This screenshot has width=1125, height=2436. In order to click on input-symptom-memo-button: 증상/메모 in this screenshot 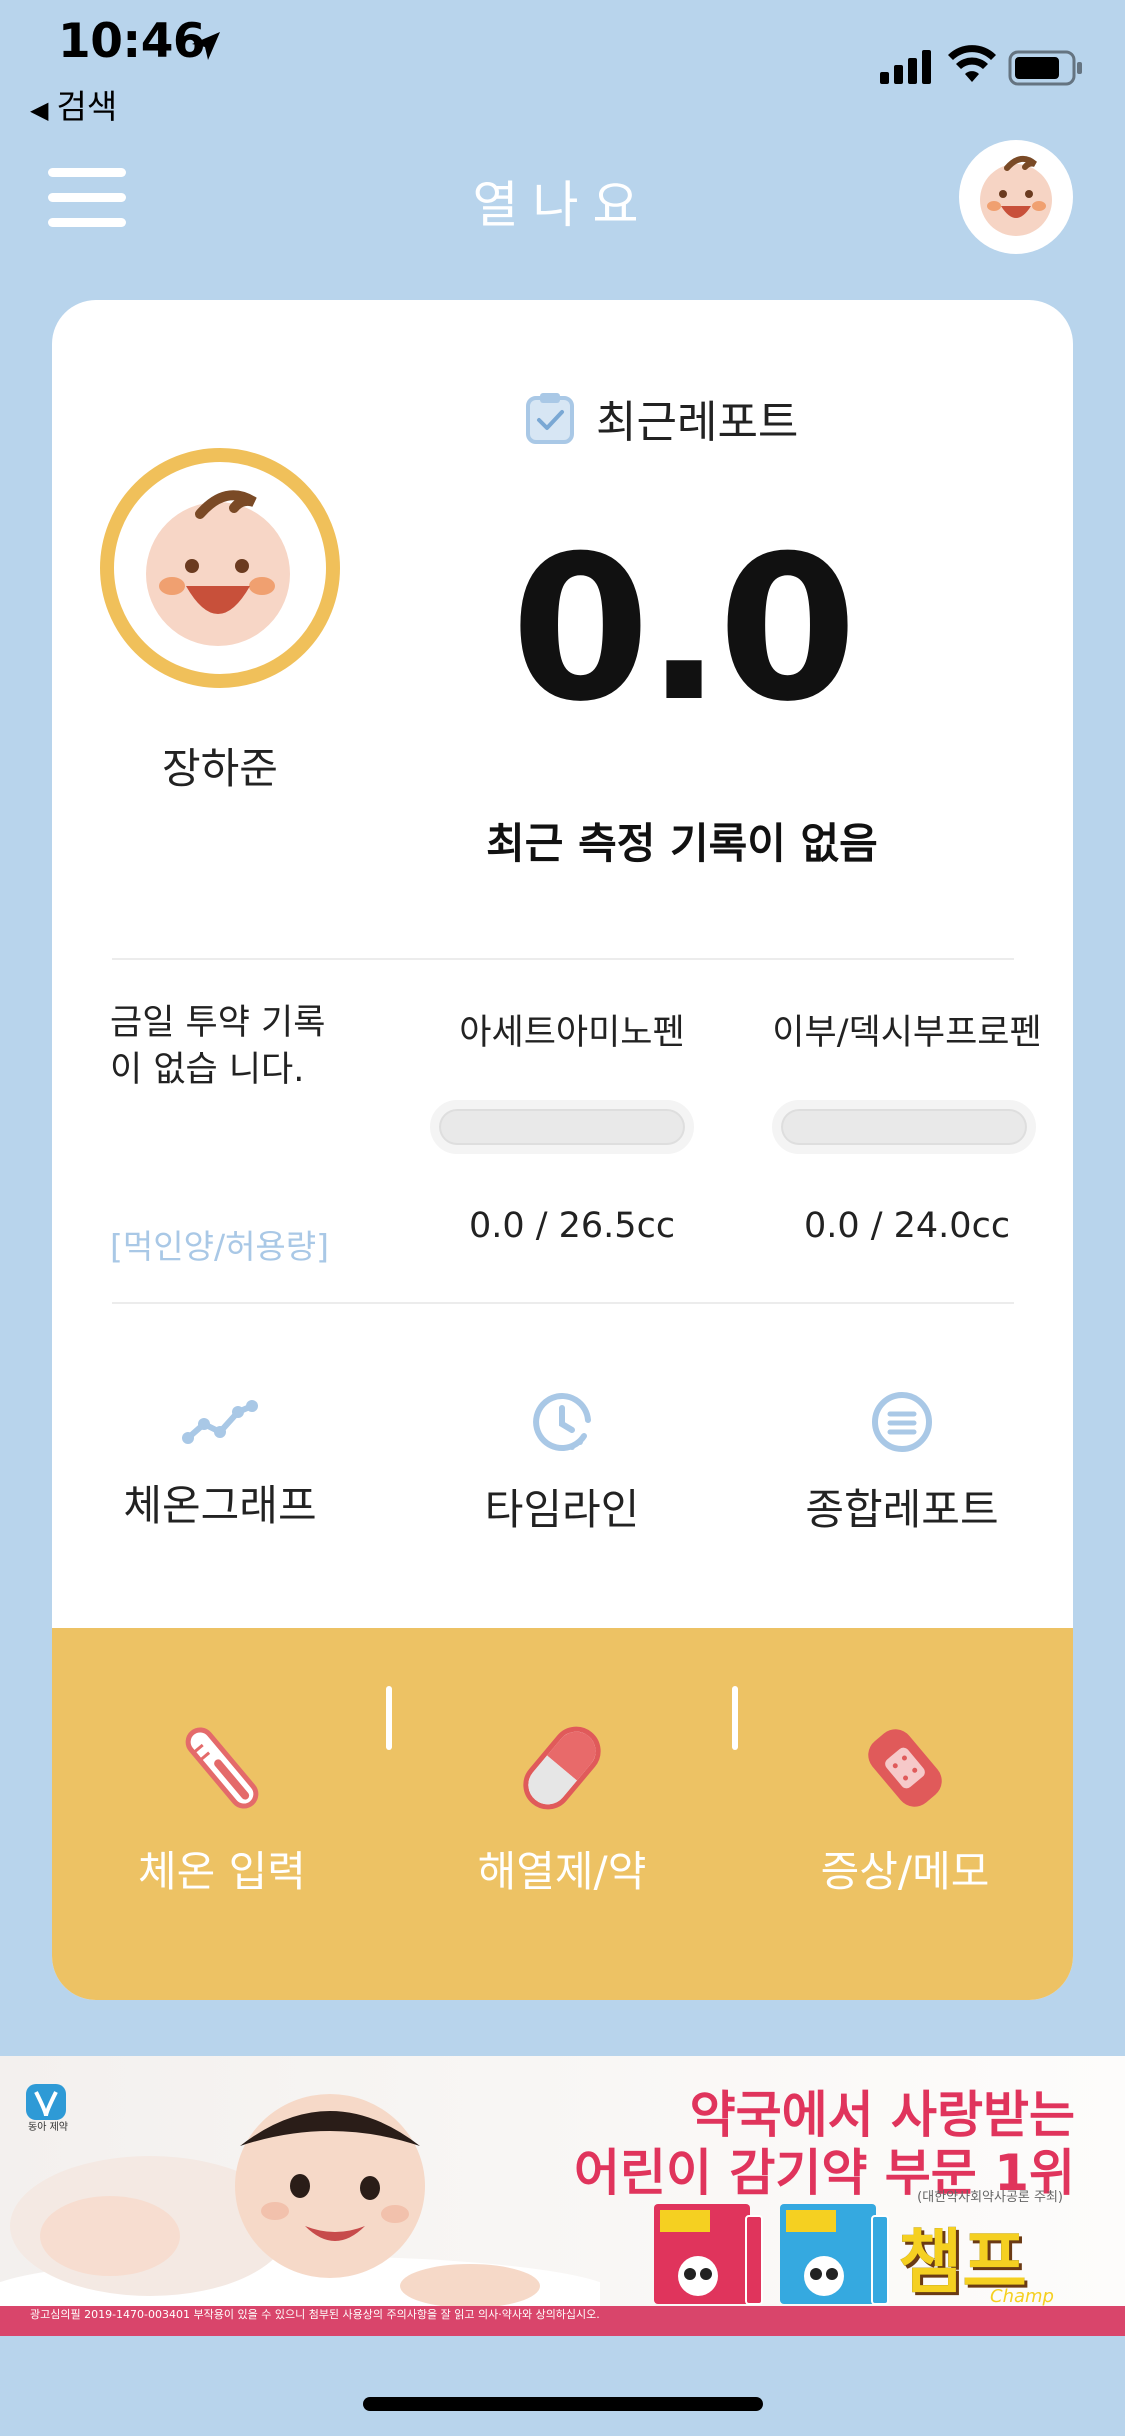, I will do `click(905, 1808)`.